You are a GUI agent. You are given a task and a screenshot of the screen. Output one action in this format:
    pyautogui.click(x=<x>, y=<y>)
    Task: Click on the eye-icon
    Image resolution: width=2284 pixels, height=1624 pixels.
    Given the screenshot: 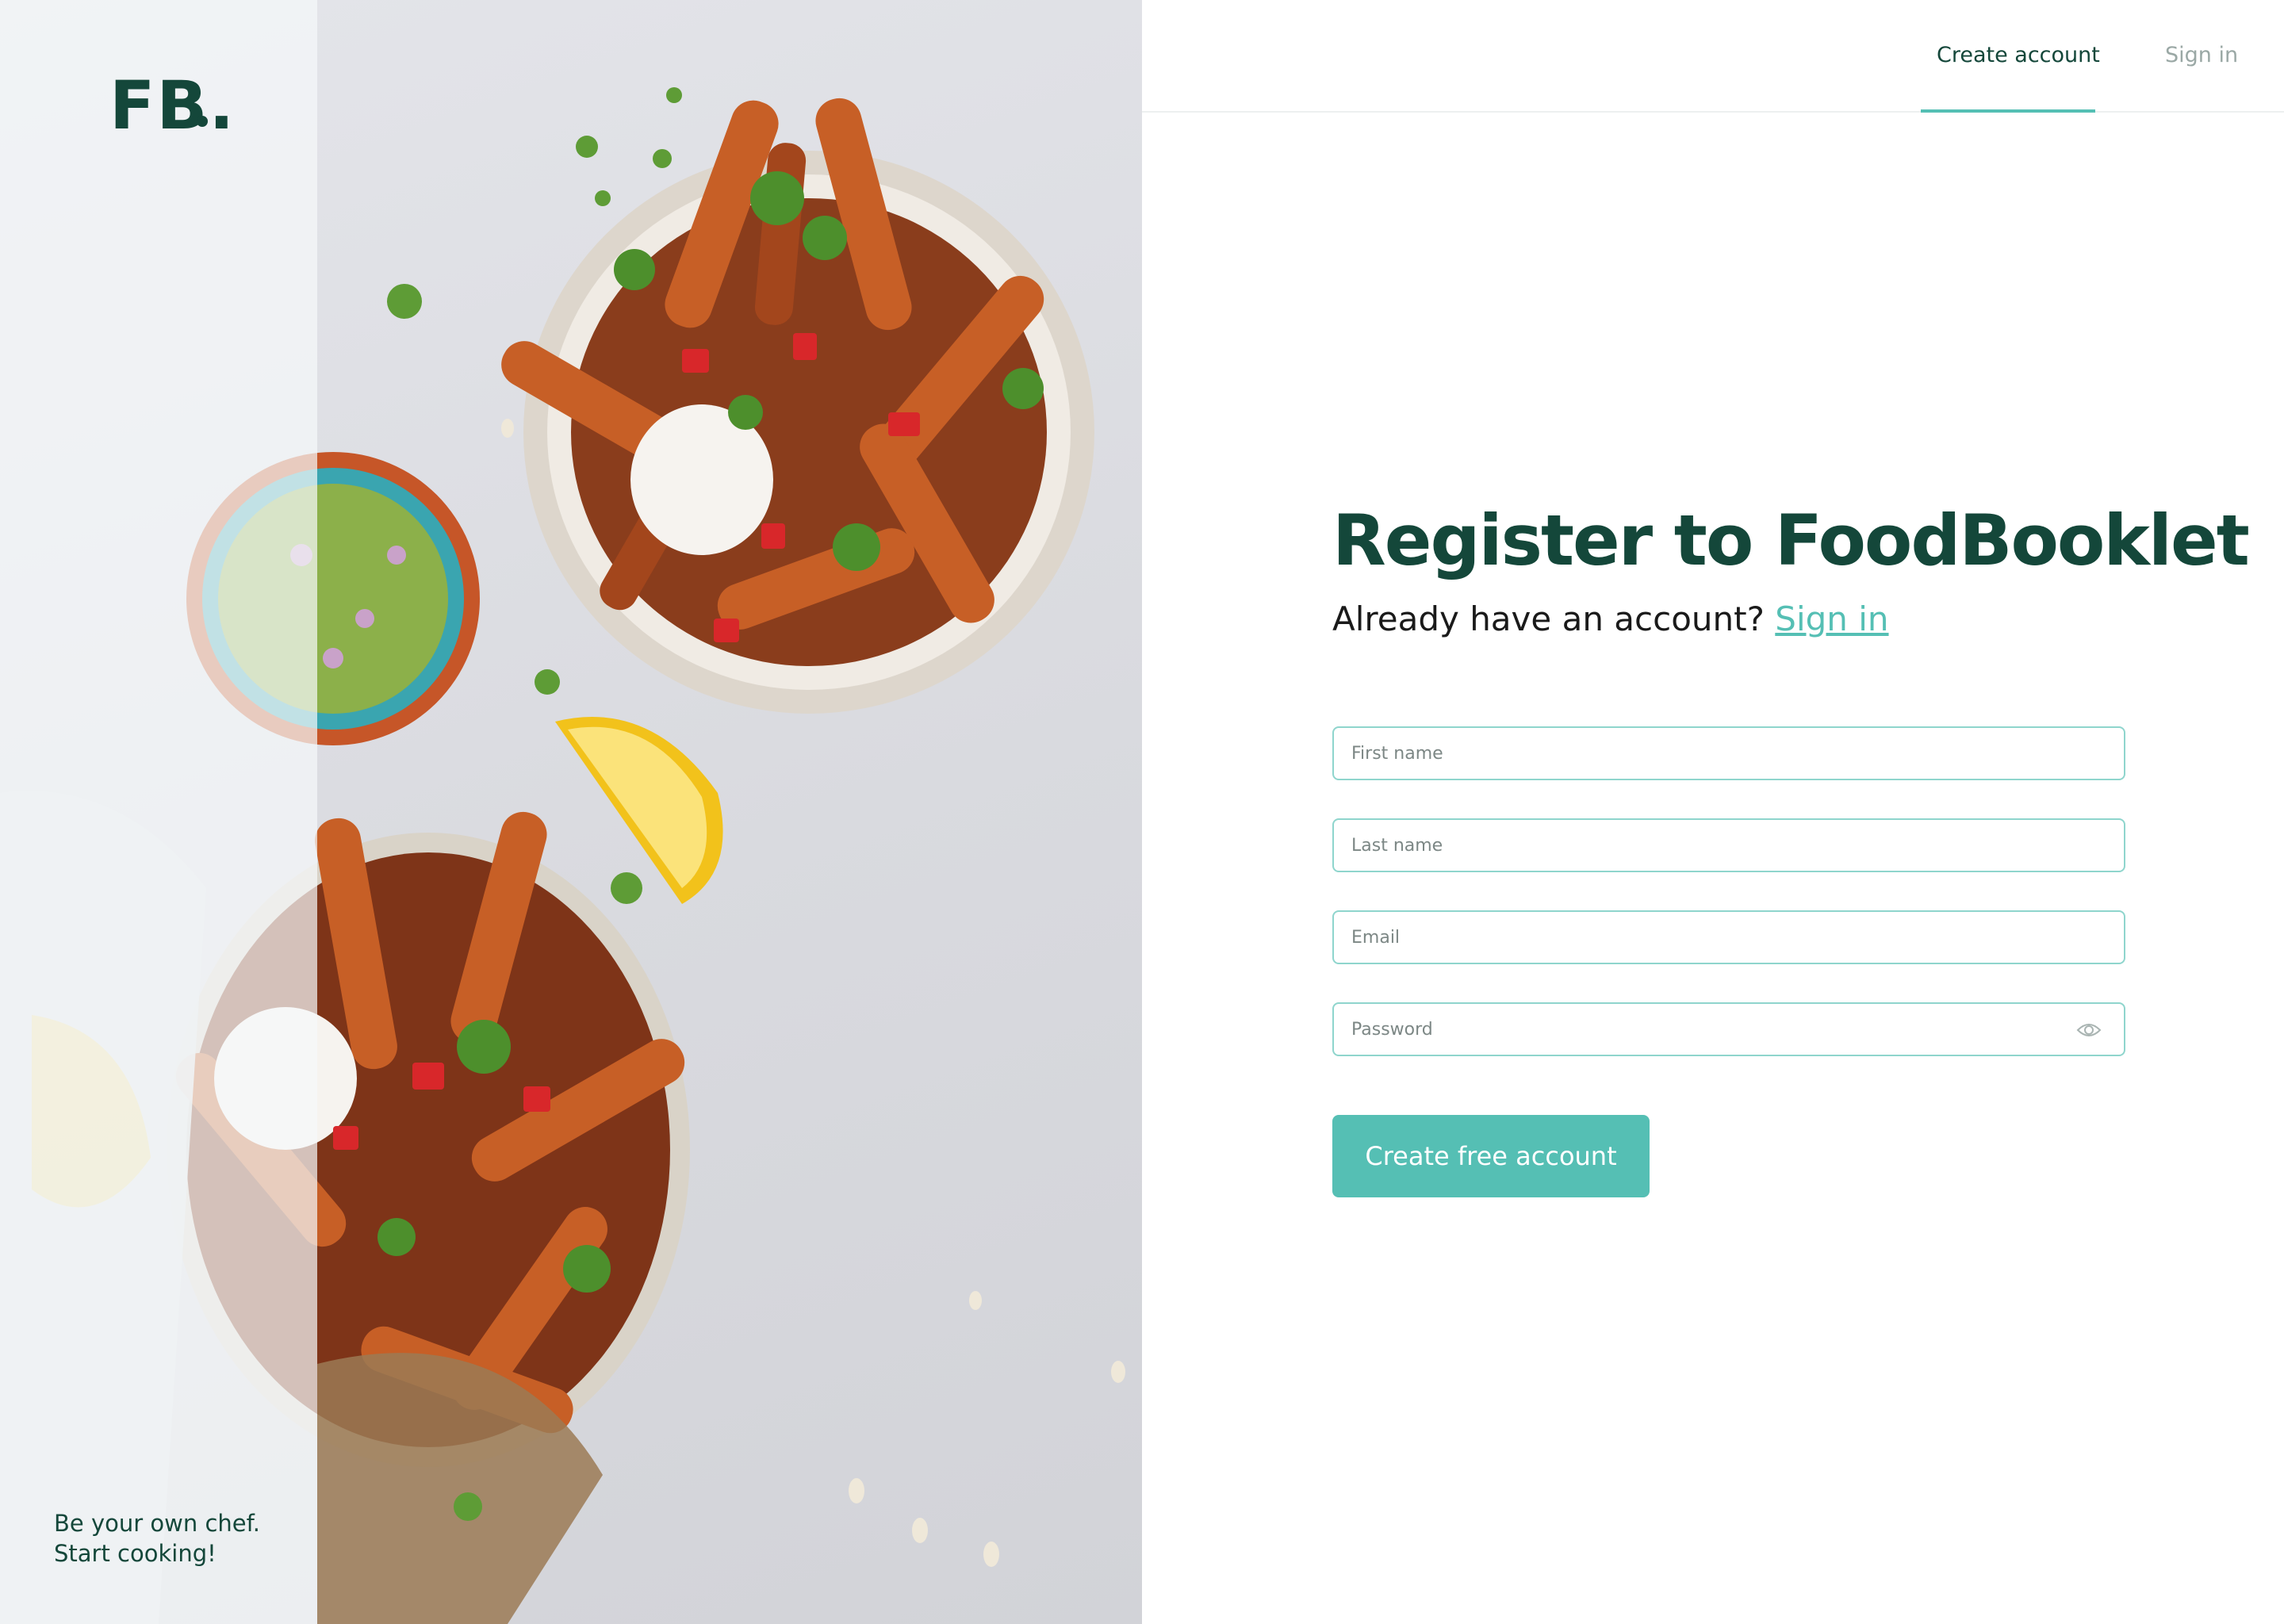 What is the action you would take?
    pyautogui.click(x=2089, y=1030)
    